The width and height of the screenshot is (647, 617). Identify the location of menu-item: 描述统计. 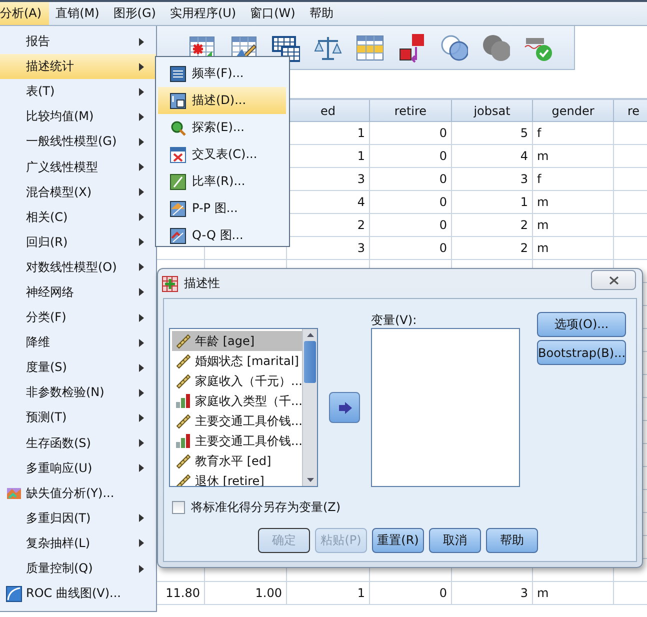
(78, 67).